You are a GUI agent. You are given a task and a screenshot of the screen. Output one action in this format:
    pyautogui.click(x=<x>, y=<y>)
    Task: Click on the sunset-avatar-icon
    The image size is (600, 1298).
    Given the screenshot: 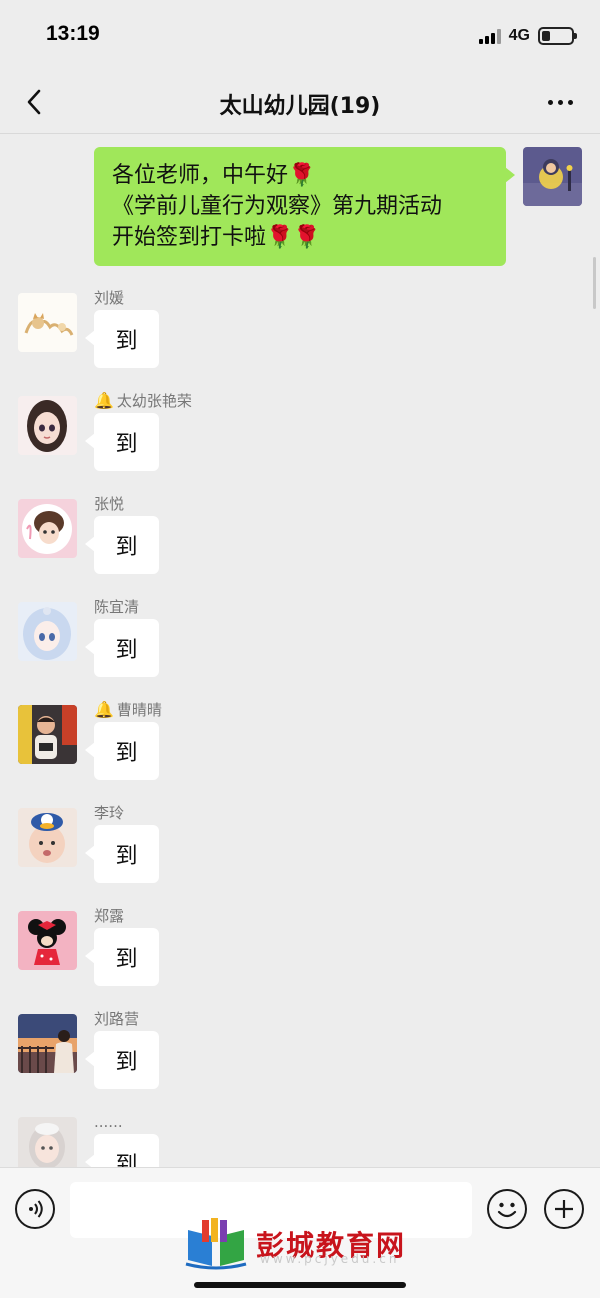 What is the action you would take?
    pyautogui.click(x=47, y=1043)
    